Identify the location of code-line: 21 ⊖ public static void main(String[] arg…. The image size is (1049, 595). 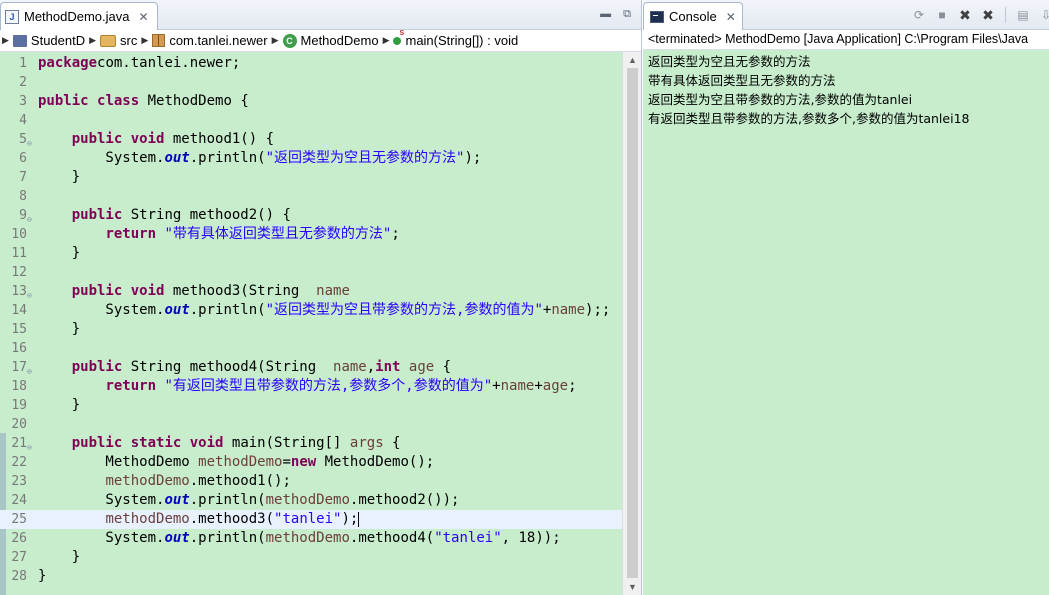
(311, 443).